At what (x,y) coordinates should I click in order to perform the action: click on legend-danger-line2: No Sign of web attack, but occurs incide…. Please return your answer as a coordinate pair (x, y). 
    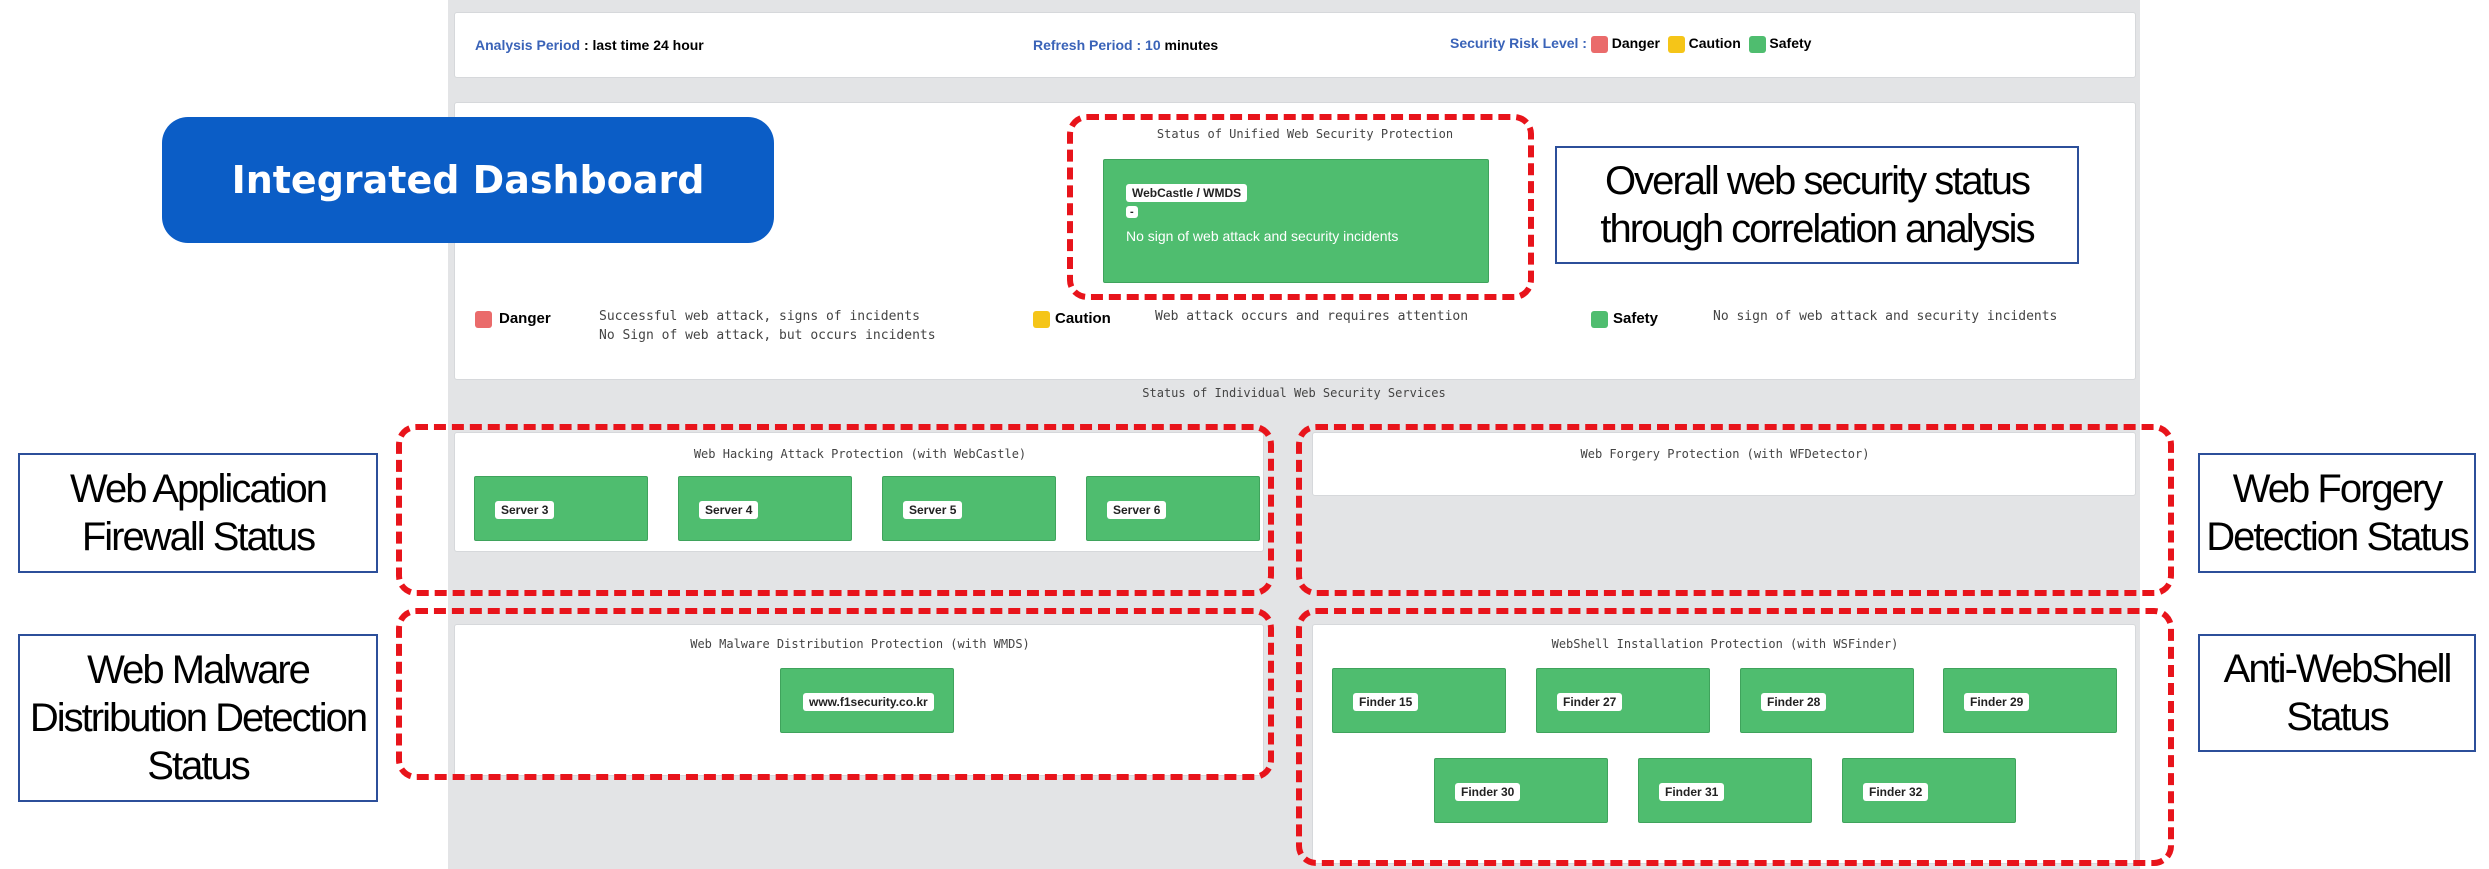
    Looking at the image, I should click on (767, 335).